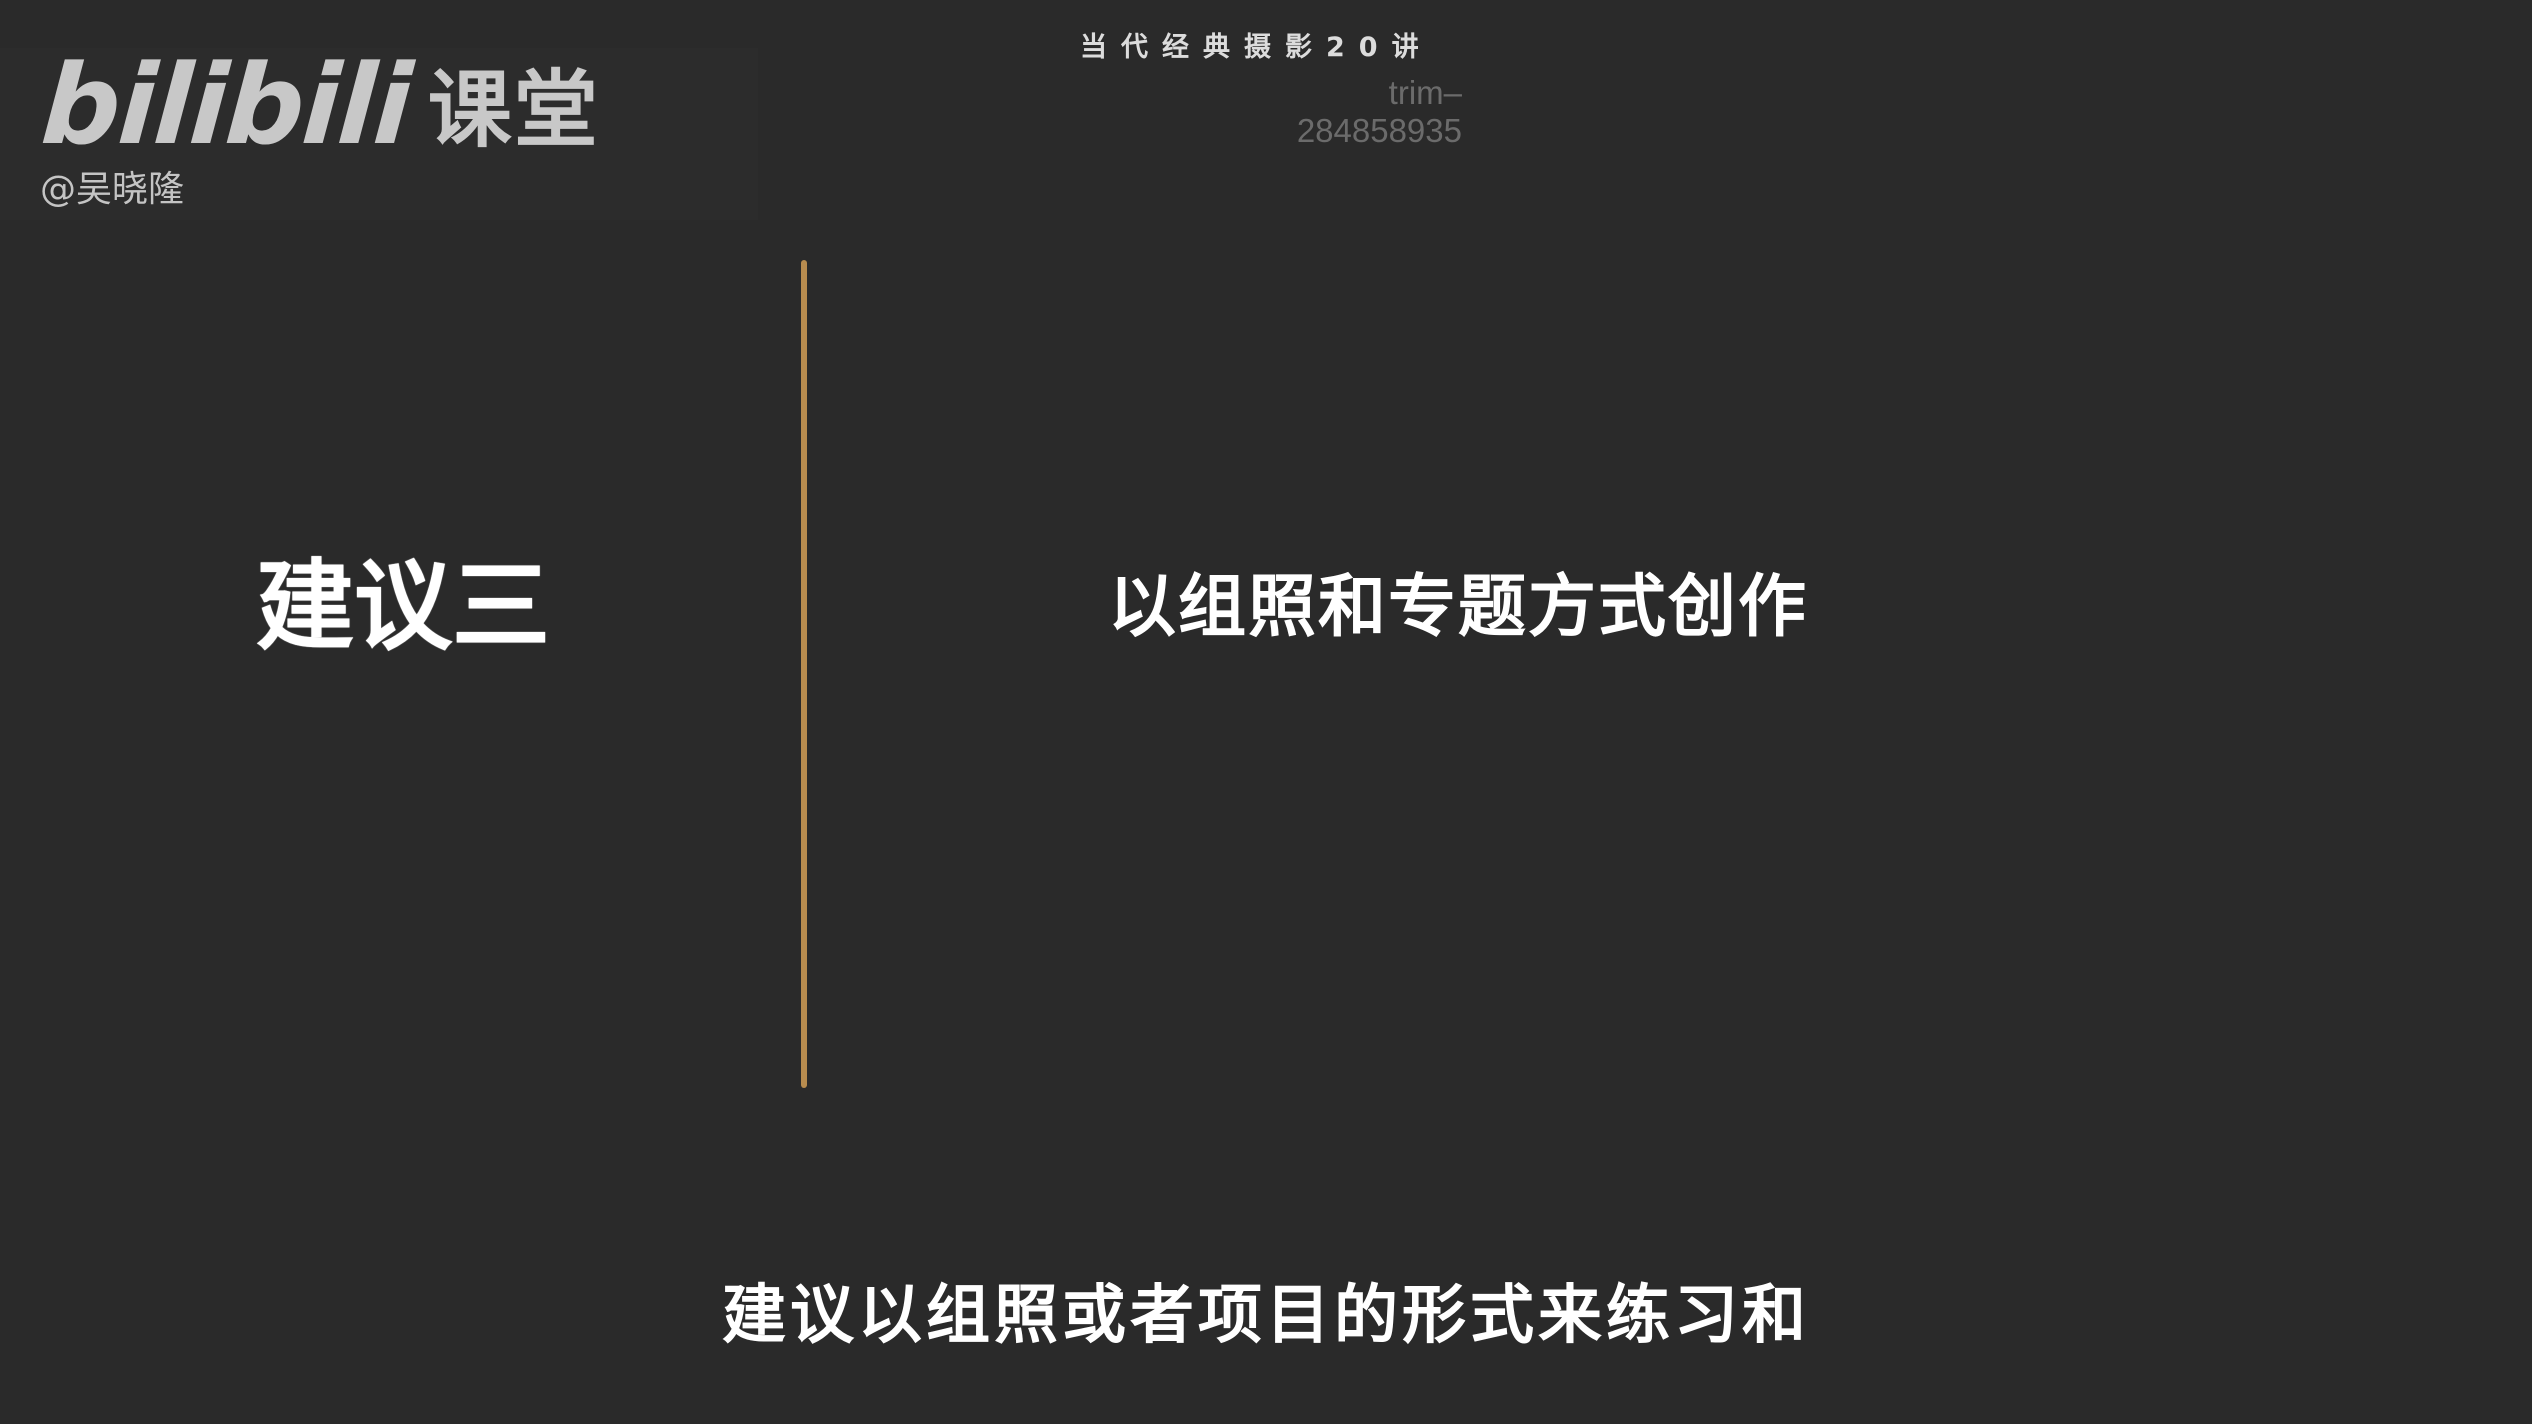  What do you see at coordinates (1458, 607) in the screenshot?
I see `section-description: 以组照和专题方式创作` at bounding box center [1458, 607].